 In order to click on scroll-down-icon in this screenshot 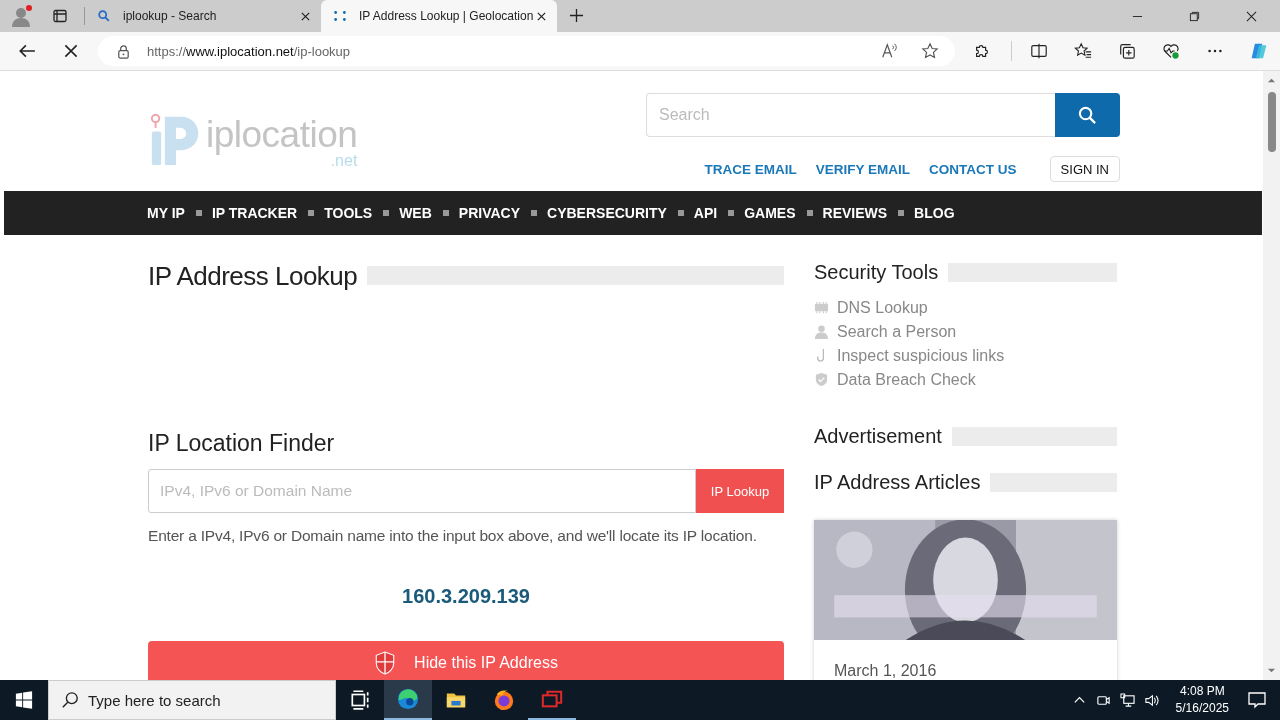, I will do `click(1271, 670)`.